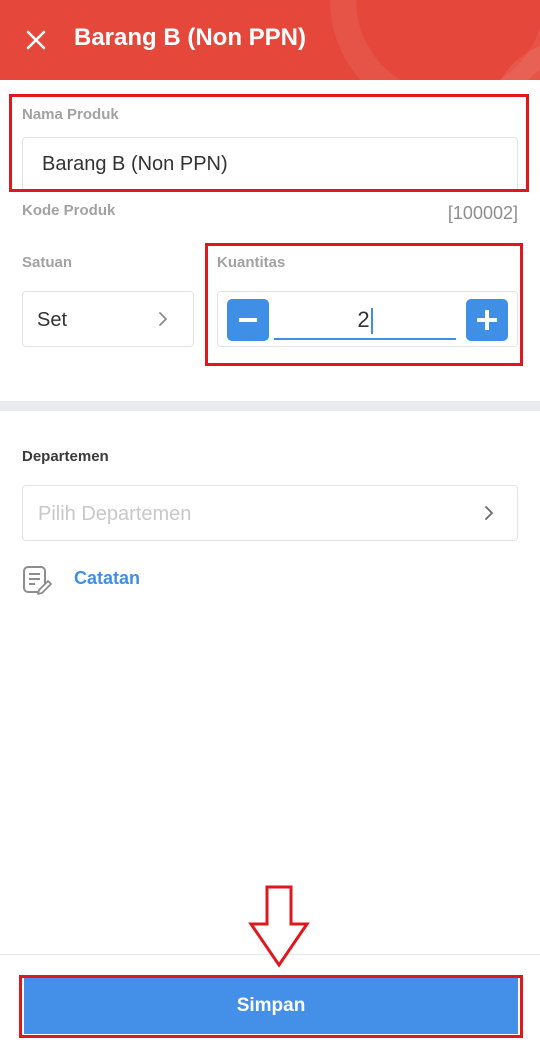  What do you see at coordinates (107, 578) in the screenshot?
I see `note-link: Catatan` at bounding box center [107, 578].